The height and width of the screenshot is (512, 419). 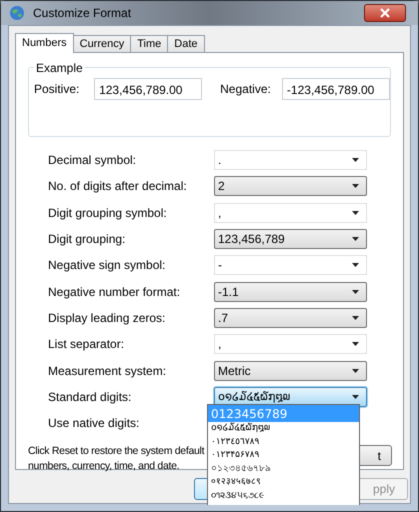 What do you see at coordinates (93, 161) in the screenshot?
I see `setting-label: Decimal symbol:` at bounding box center [93, 161].